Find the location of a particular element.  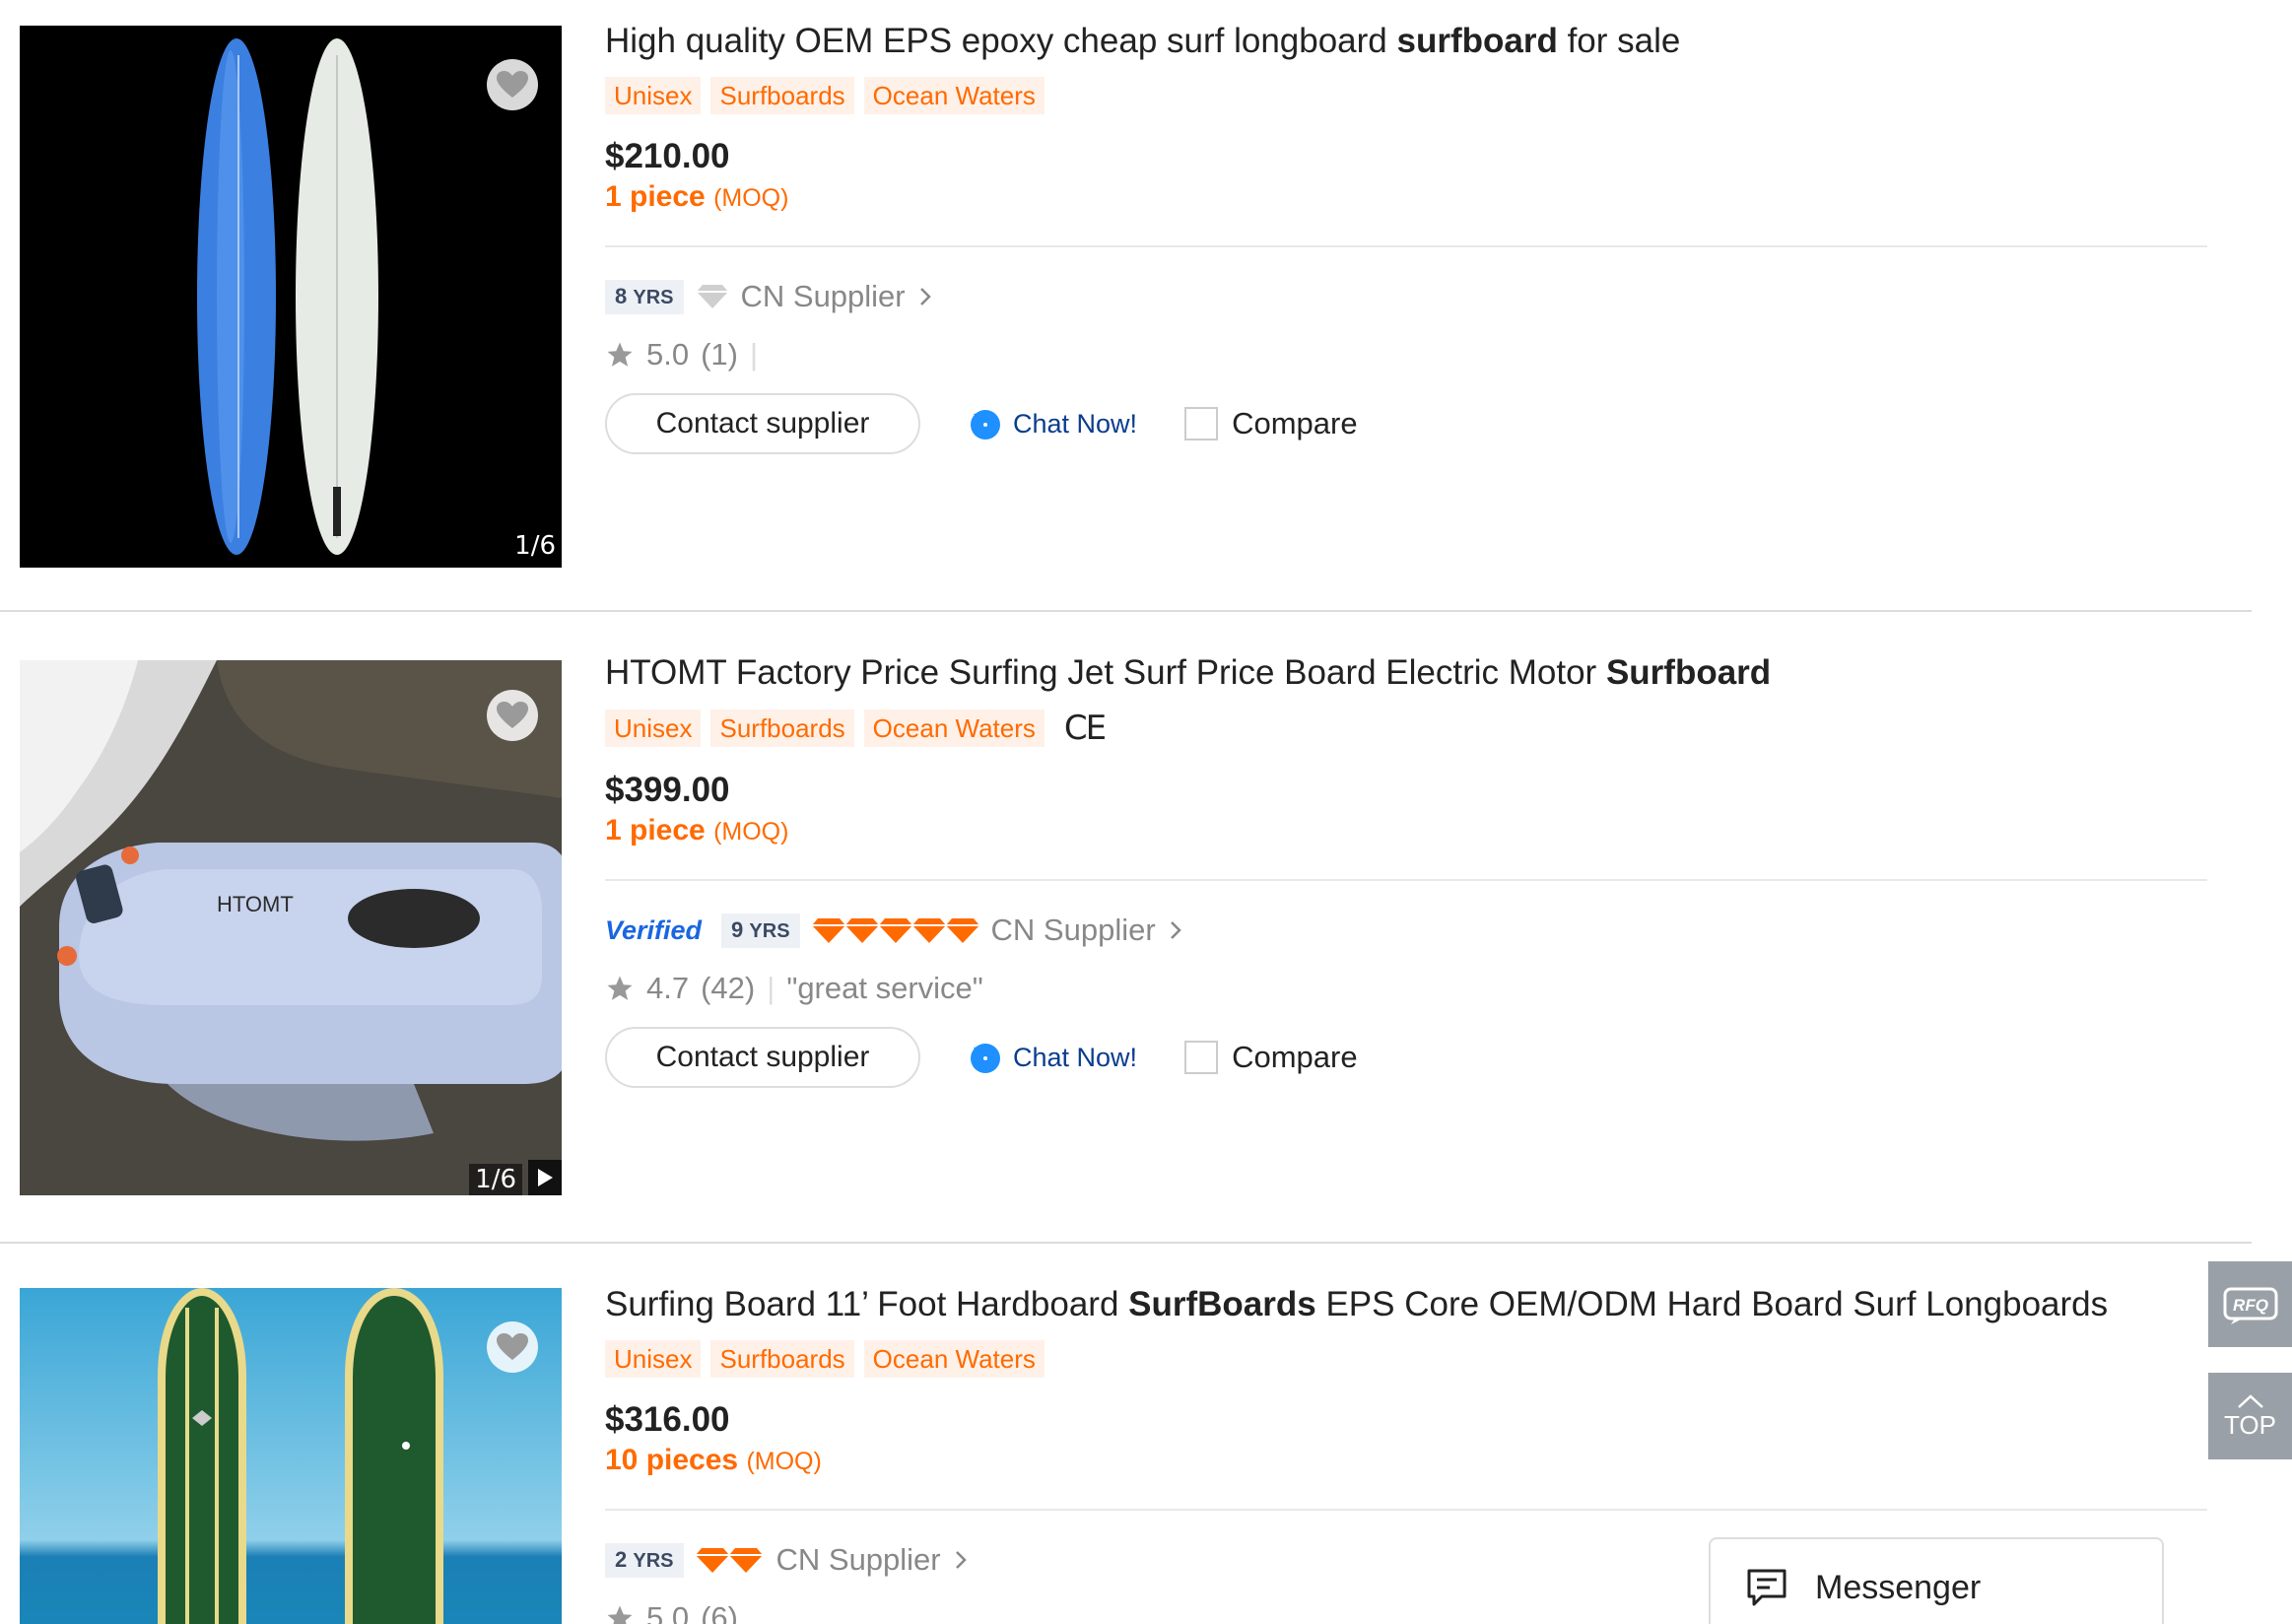

moq-quantity: 10 pieces is located at coordinates (672, 1460).